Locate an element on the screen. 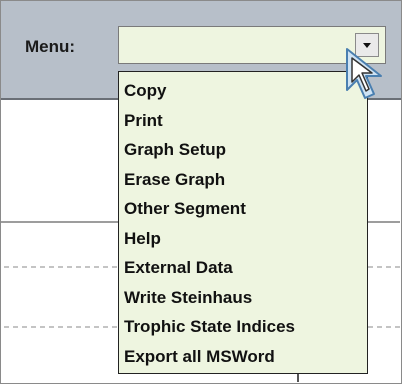 The width and height of the screenshot is (402, 384). menu-item-erase-graph: Erase Graph is located at coordinates (243, 180).